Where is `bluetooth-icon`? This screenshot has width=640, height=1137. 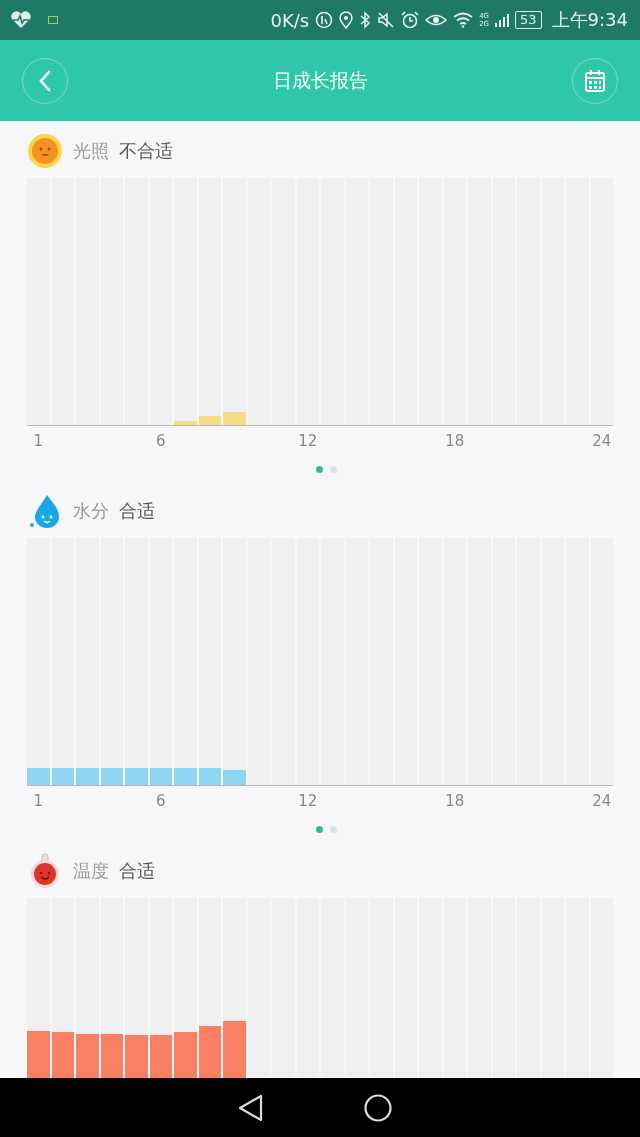
bluetooth-icon is located at coordinates (365, 20).